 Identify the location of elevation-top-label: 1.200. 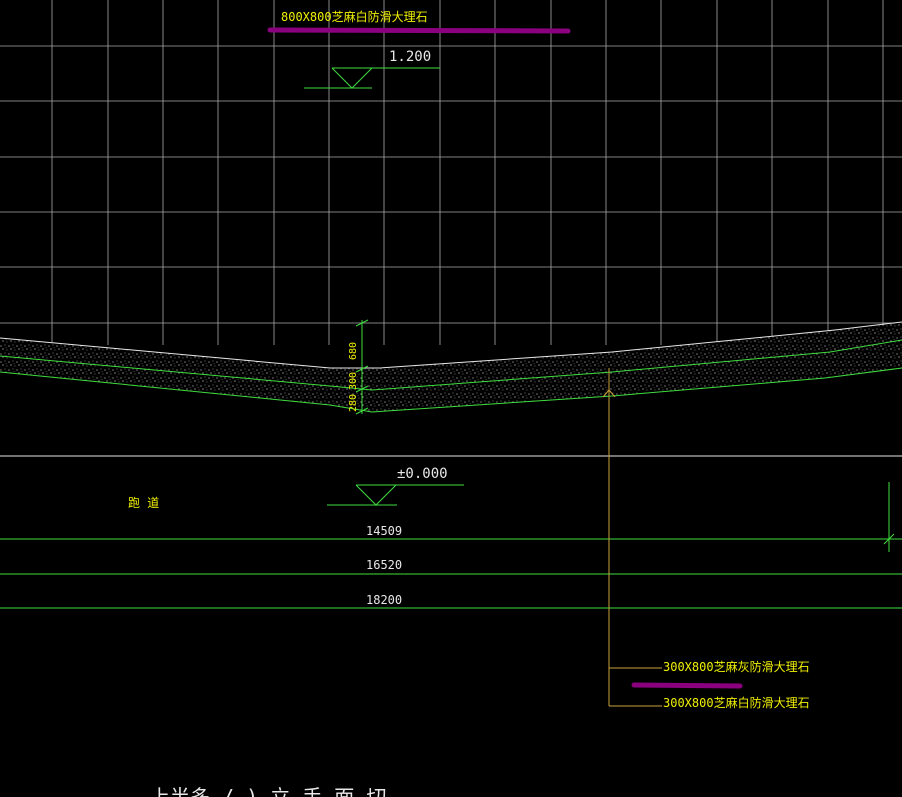
(410, 57).